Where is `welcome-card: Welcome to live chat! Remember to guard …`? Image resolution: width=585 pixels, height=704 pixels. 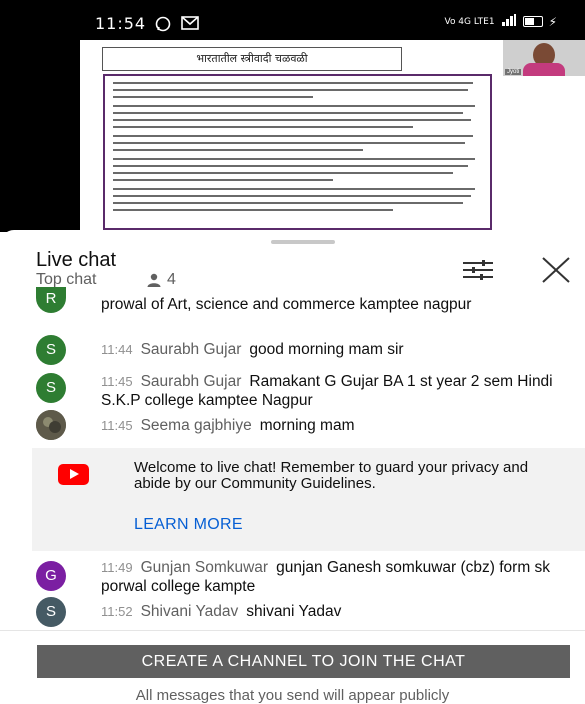 welcome-card: Welcome to live chat! Remember to guard … is located at coordinates (308, 499).